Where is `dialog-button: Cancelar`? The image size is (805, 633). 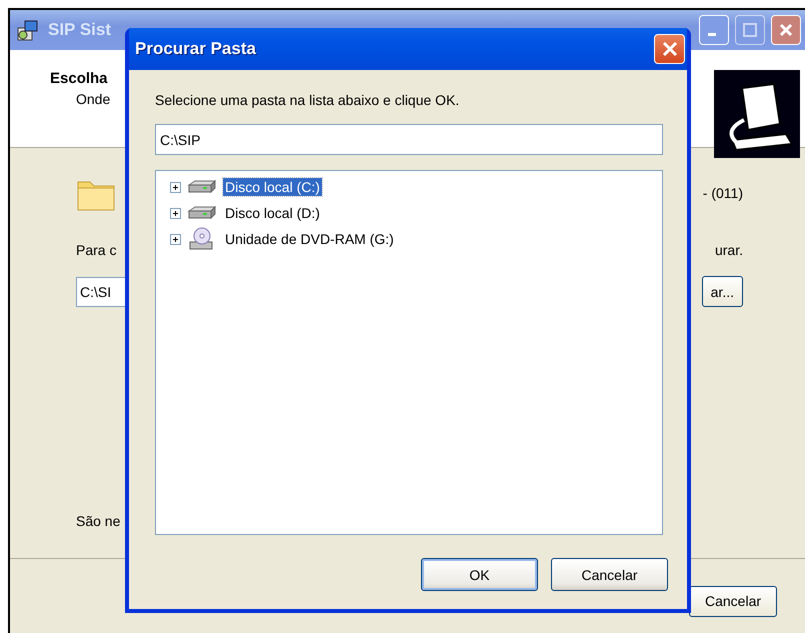 dialog-button: Cancelar is located at coordinates (609, 574).